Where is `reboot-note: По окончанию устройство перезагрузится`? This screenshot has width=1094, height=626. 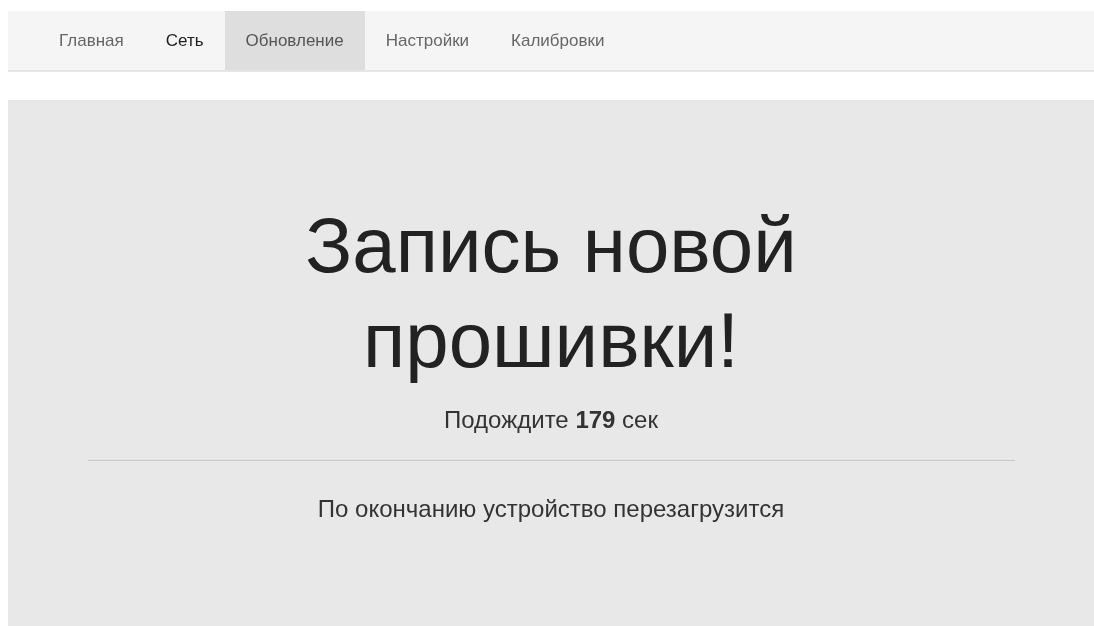 reboot-note: По окончанию устройство перезагрузится is located at coordinates (551, 509).